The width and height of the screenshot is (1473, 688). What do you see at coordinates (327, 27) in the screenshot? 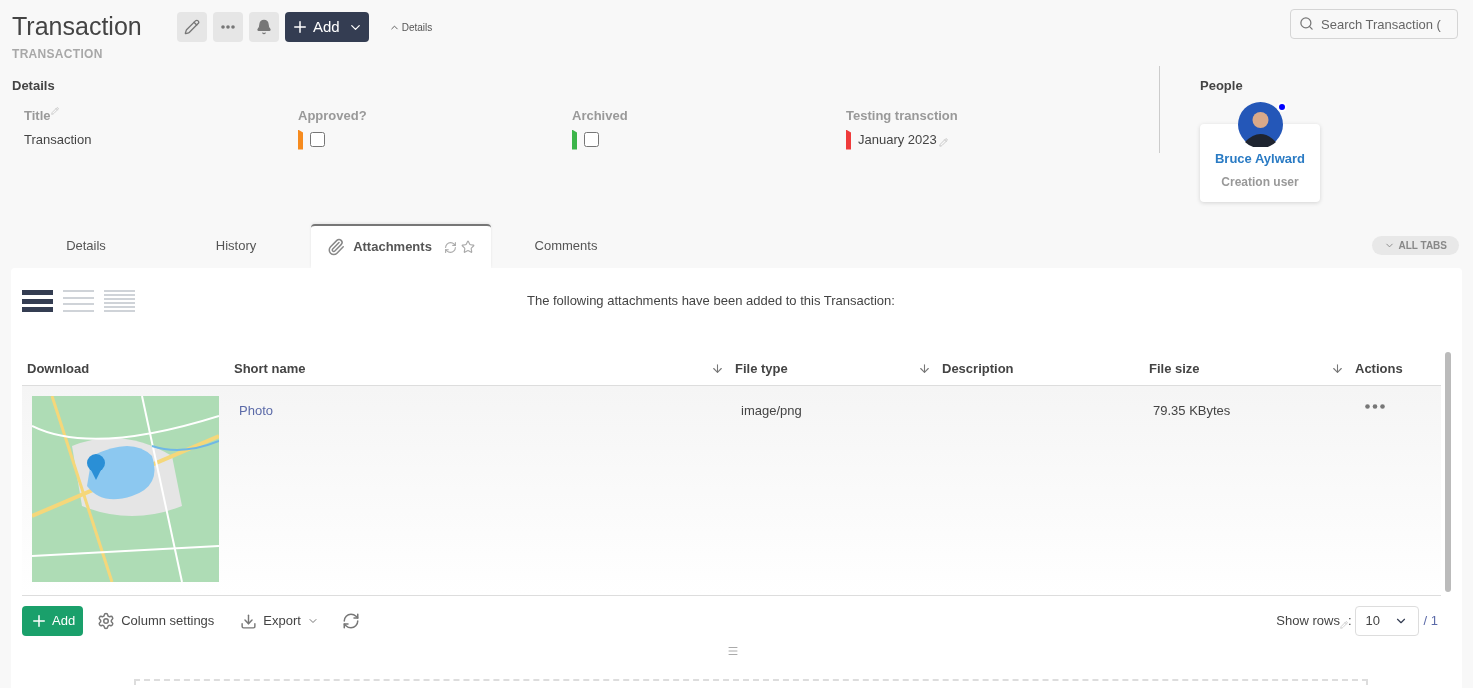
I see `add-button: Add` at bounding box center [327, 27].